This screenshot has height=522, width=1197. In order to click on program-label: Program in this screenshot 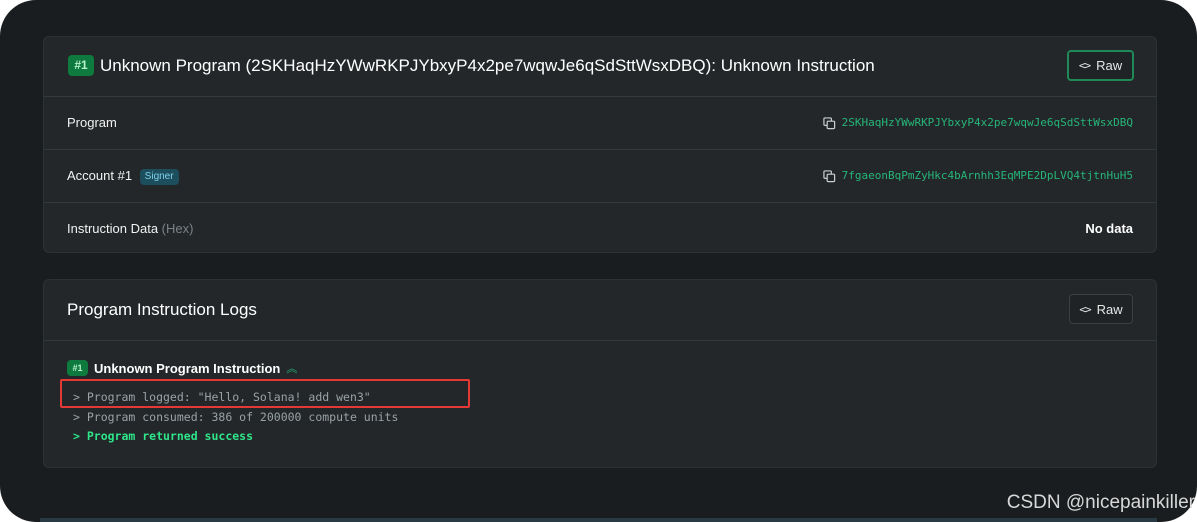, I will do `click(92, 122)`.